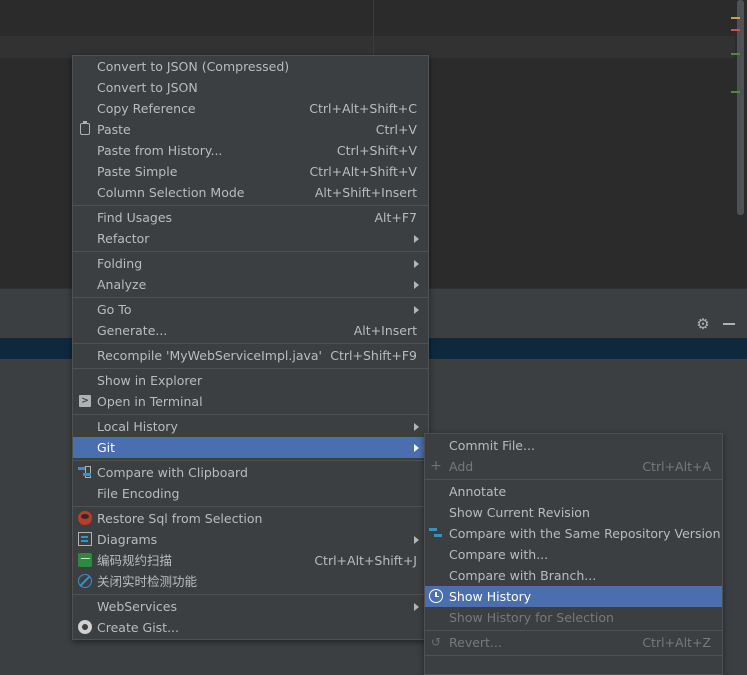  What do you see at coordinates (250, 330) in the screenshot?
I see `menu-item-generate: Generate... Alt+Insert` at bounding box center [250, 330].